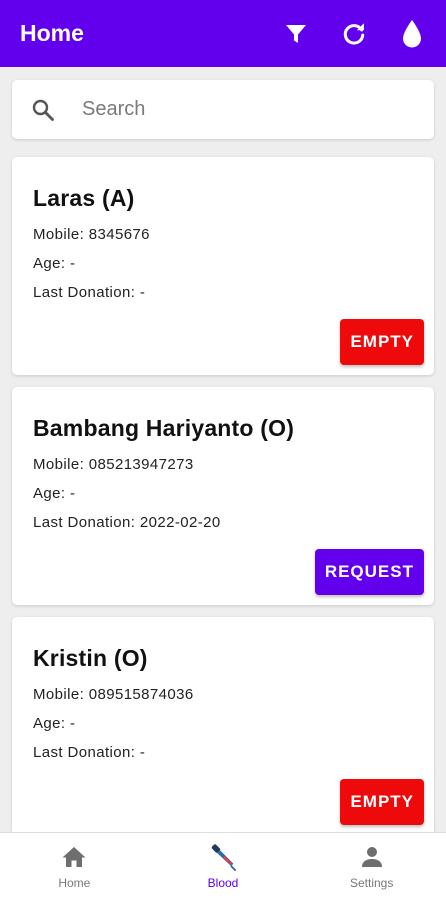  Describe the element at coordinates (90, 658) in the screenshot. I see `donor-name: Kristin (O)` at that location.